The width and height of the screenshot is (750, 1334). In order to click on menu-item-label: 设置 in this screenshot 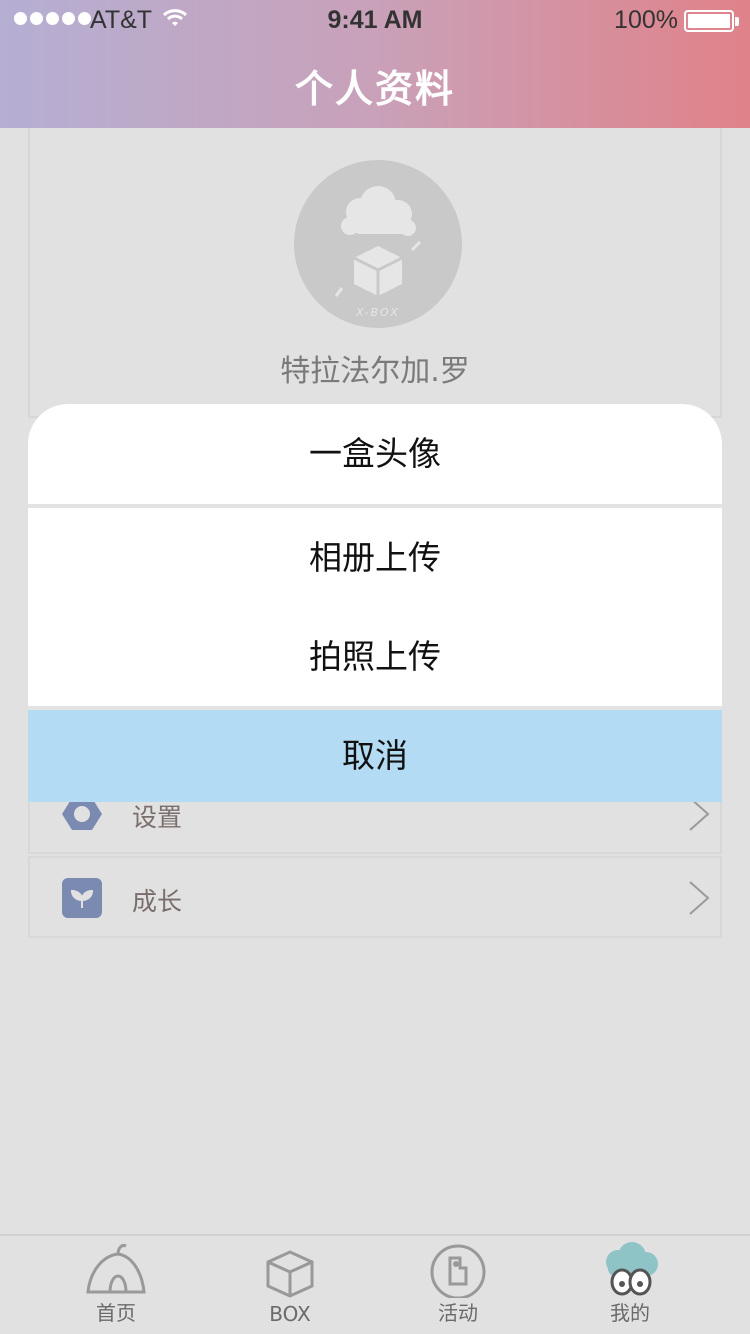, I will do `click(157, 817)`.